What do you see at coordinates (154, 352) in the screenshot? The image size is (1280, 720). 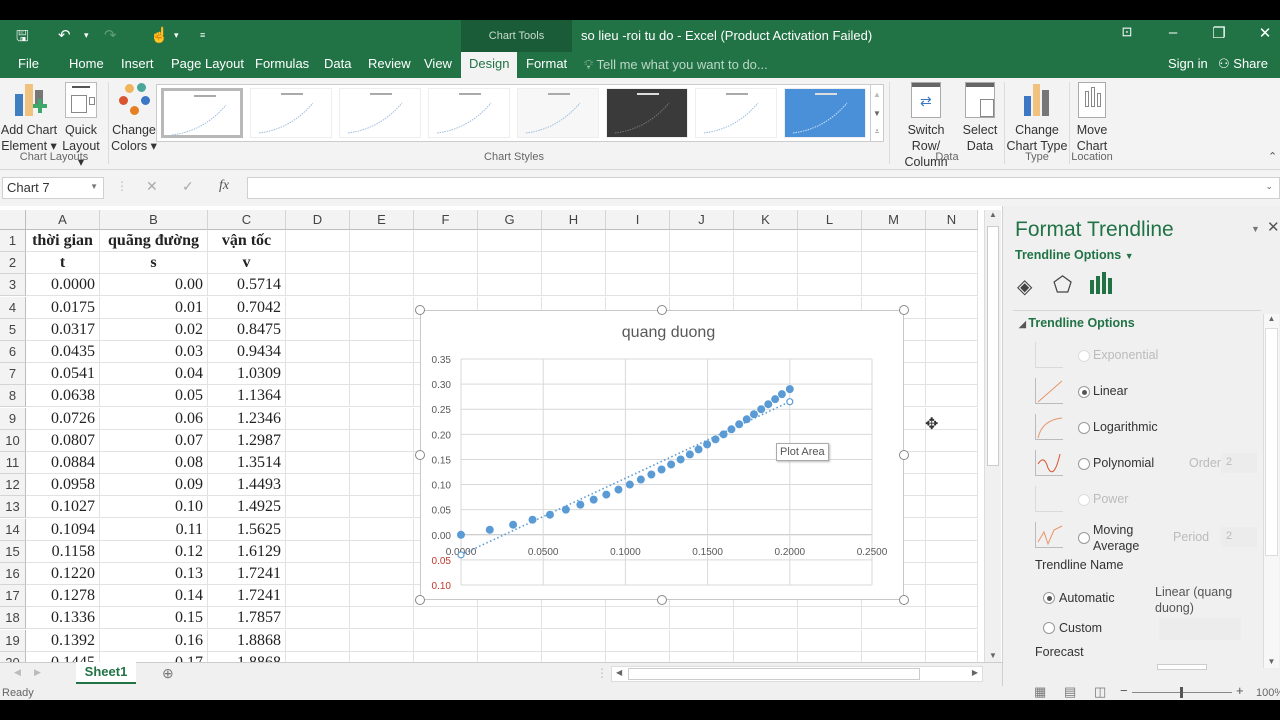 I see `data-cell: 0.03` at bounding box center [154, 352].